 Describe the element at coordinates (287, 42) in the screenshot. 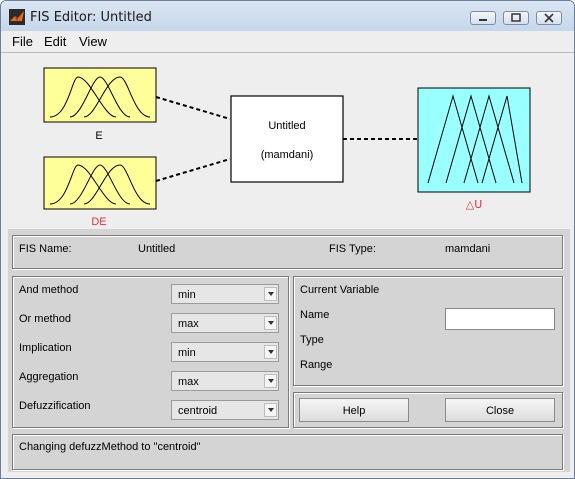

I see `menu-bar: File Edit View` at that location.